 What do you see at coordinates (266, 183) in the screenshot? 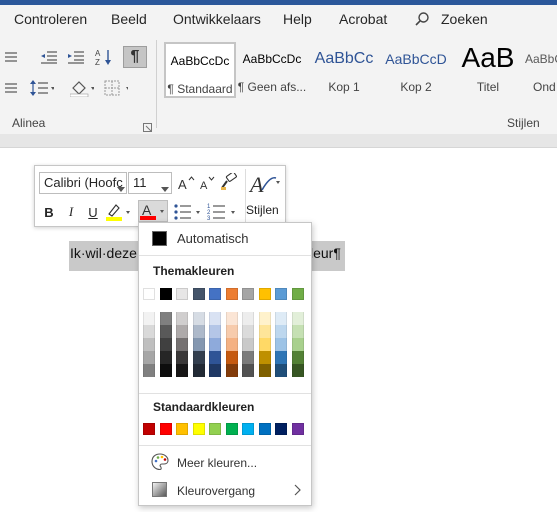
I see `styles-mini-icon: A` at bounding box center [266, 183].